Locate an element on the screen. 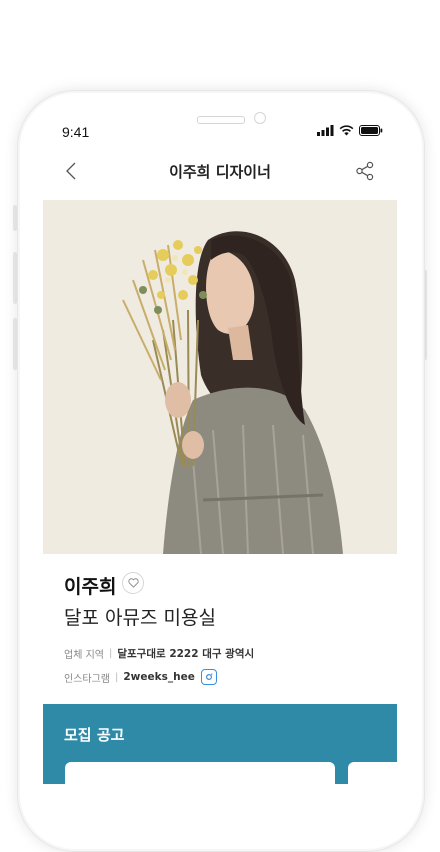 The image size is (440, 852). instagram-label: 인스타그램 is located at coordinates (87, 679).